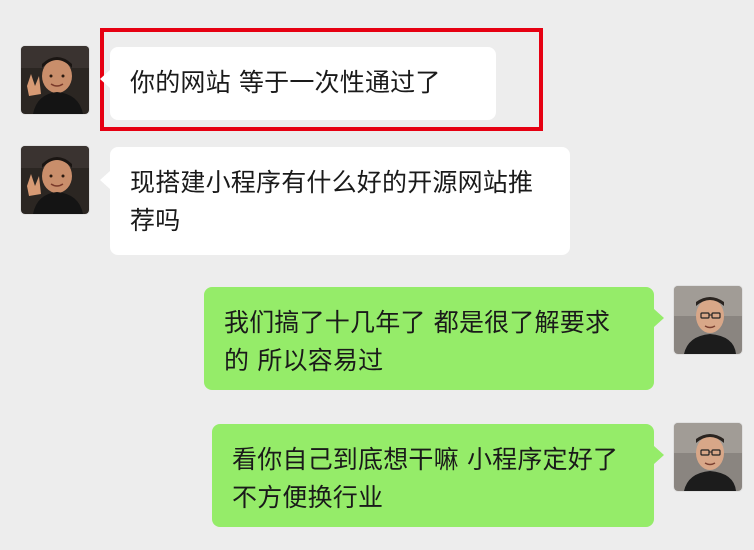  I want to click on message-bubble-sent: 我们搞了十几年了 都是很了解要求的 所以容易过, so click(429, 338).